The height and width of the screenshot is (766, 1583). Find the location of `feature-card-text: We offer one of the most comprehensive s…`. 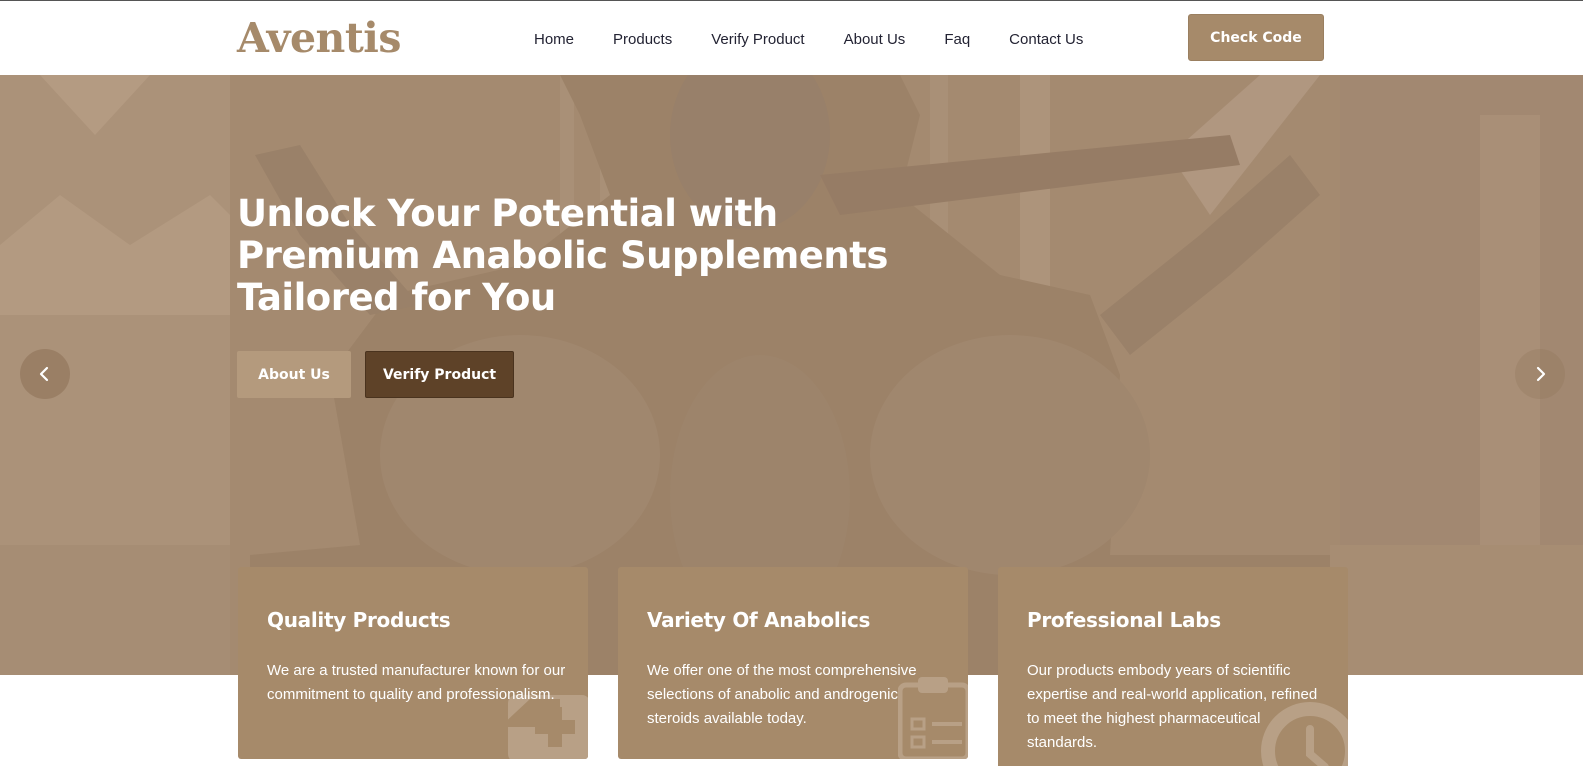

feature-card-text: We offer one of the most comprehensive s… is located at coordinates (782, 694).